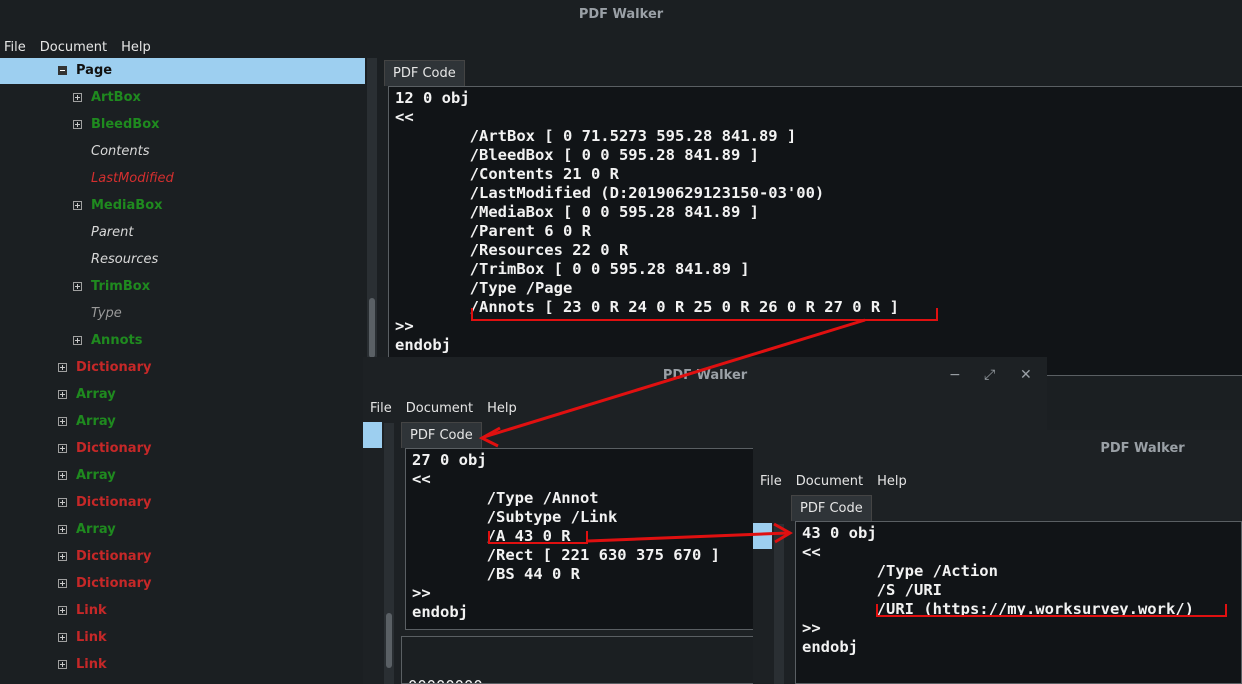 The height and width of the screenshot is (684, 1242). I want to click on tree-item: Page, so click(182, 71).